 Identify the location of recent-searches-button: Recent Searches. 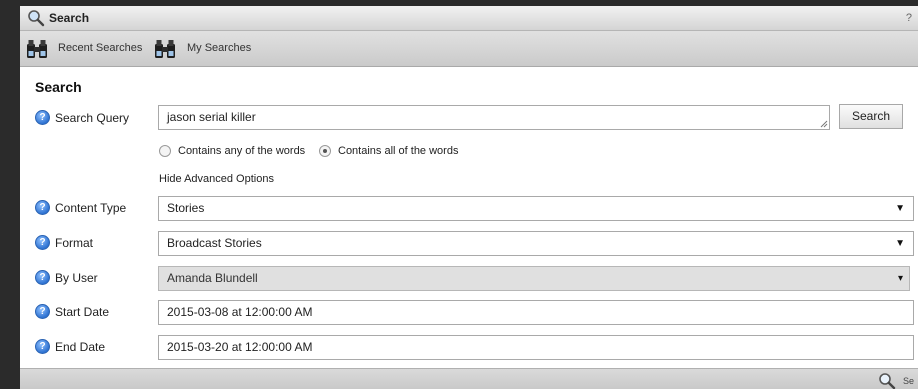
(86, 48).